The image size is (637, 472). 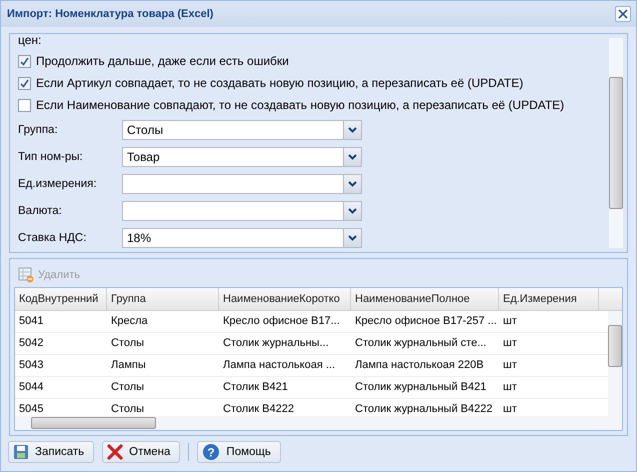 What do you see at coordinates (255, 387) in the screenshot?
I see `table-cell-text: Столик В421` at bounding box center [255, 387].